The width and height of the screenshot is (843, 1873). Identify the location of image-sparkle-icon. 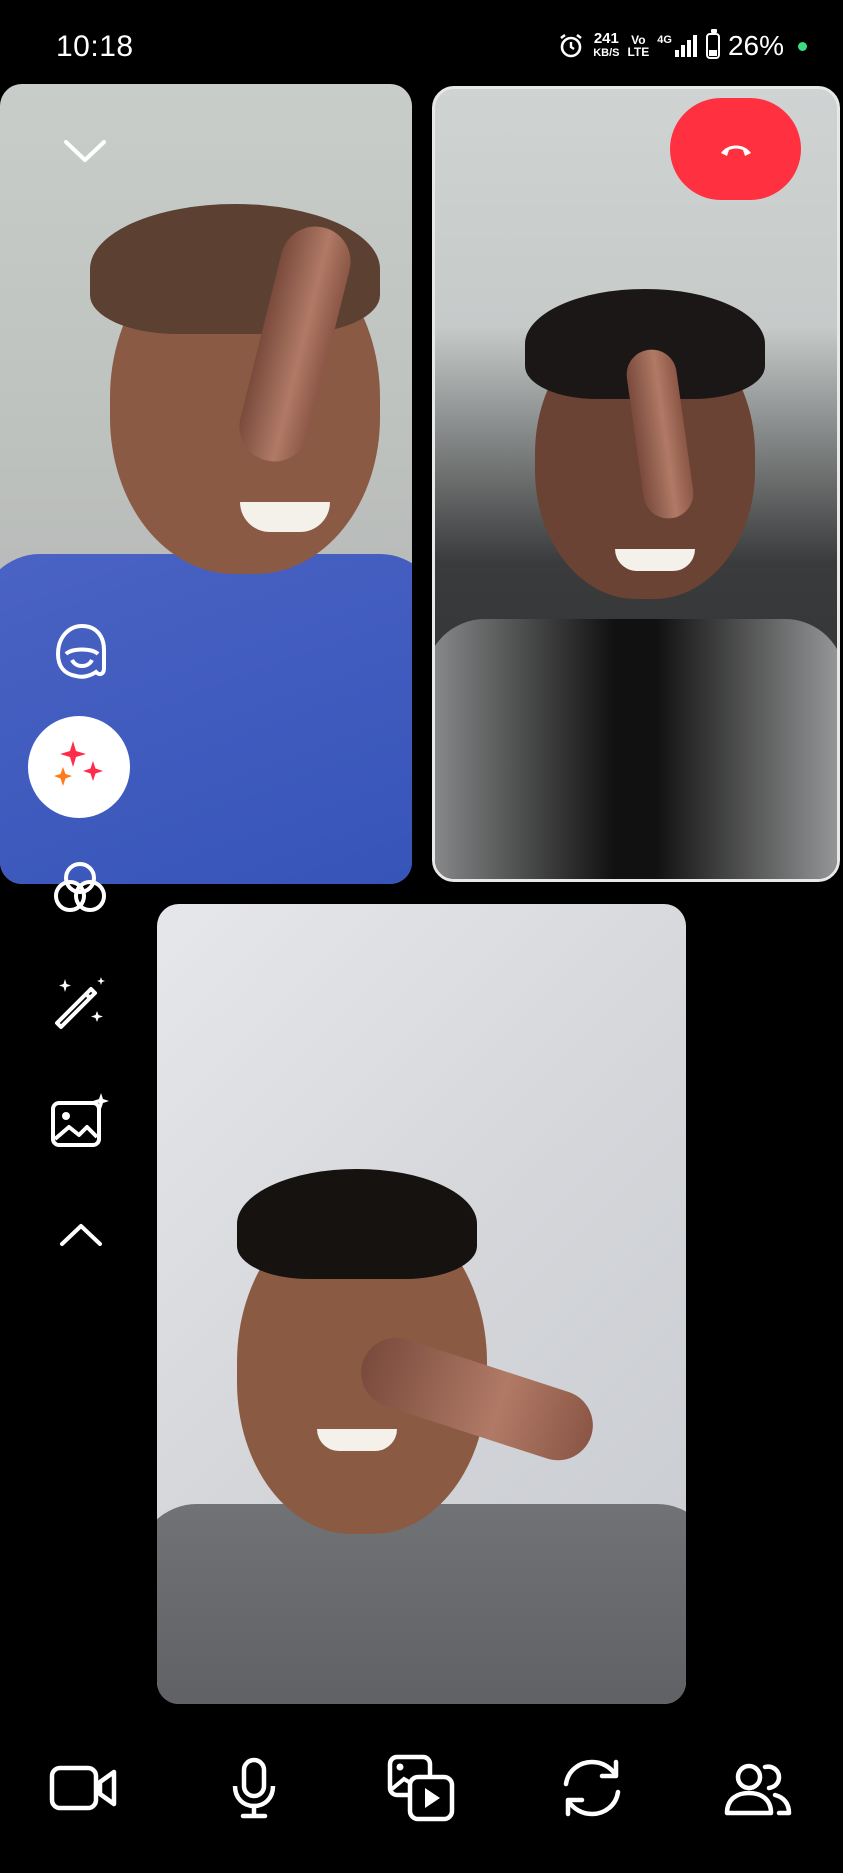
(80, 1120).